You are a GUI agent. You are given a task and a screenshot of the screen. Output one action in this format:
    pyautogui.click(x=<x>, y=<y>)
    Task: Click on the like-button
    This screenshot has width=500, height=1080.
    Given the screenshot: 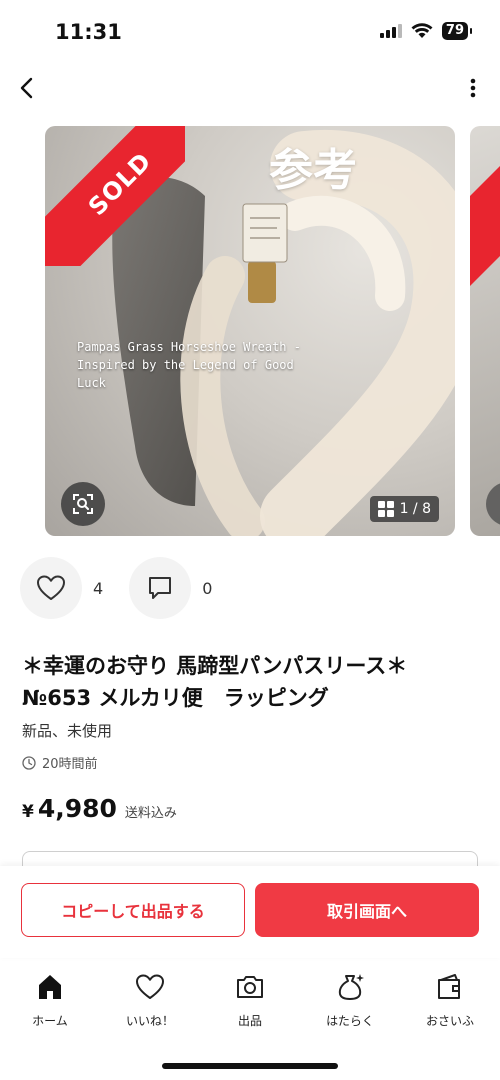 What is the action you would take?
    pyautogui.click(x=51, y=588)
    